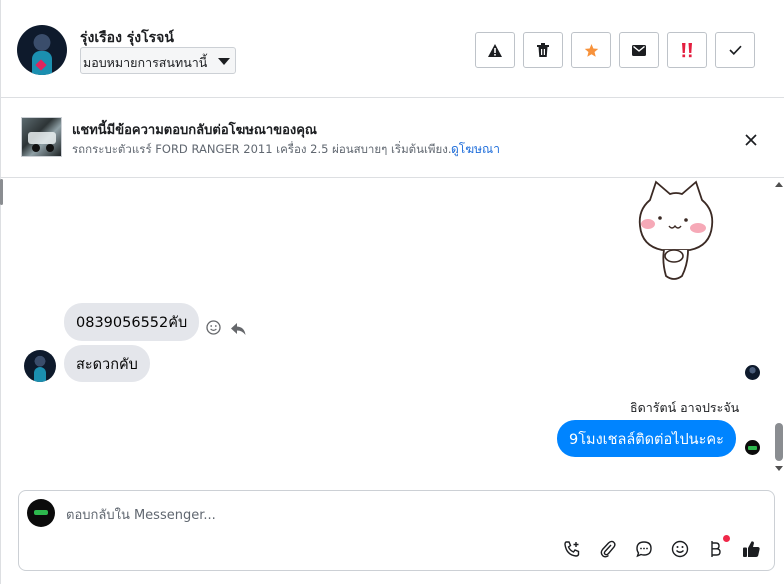  Describe the element at coordinates (42, 50) in the screenshot. I see `contact-avatar` at that location.